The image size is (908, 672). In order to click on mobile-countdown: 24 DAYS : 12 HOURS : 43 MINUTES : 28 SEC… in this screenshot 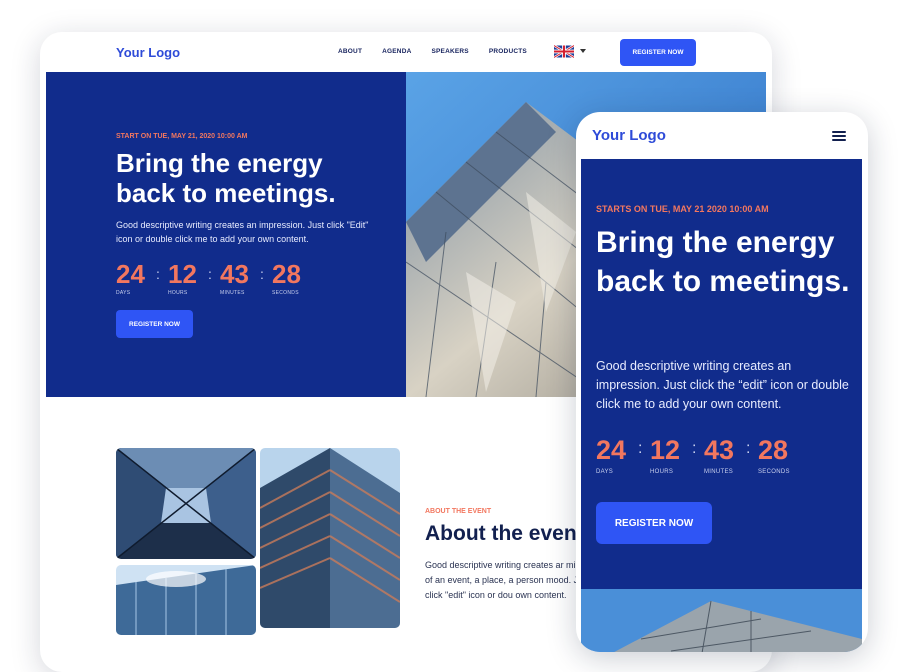, I will do `click(698, 455)`.